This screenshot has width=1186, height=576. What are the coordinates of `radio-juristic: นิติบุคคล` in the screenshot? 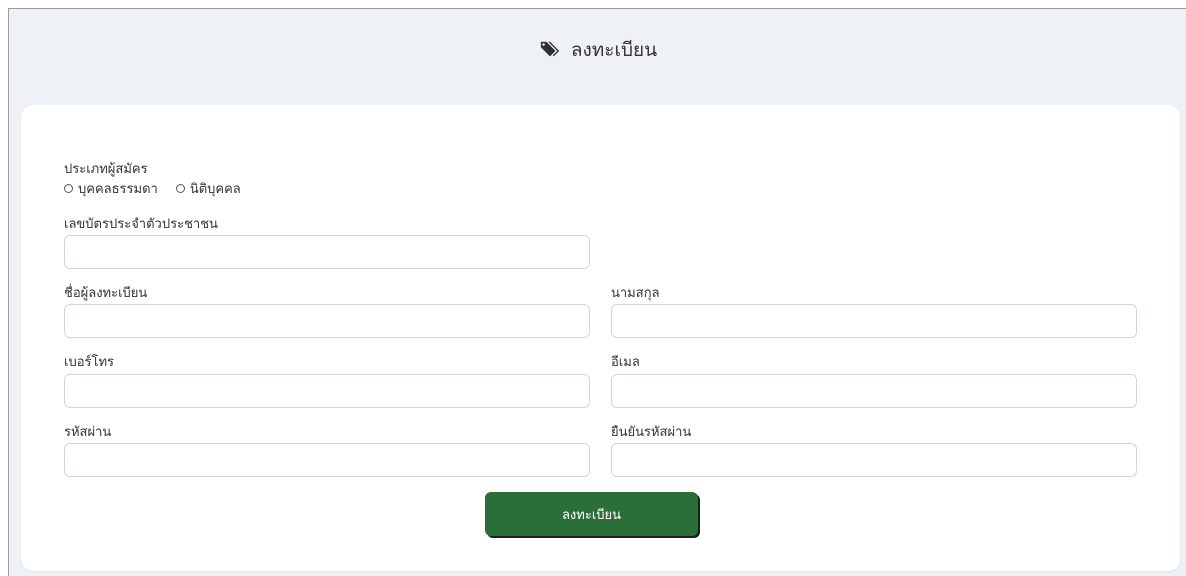 It's located at (208, 188).